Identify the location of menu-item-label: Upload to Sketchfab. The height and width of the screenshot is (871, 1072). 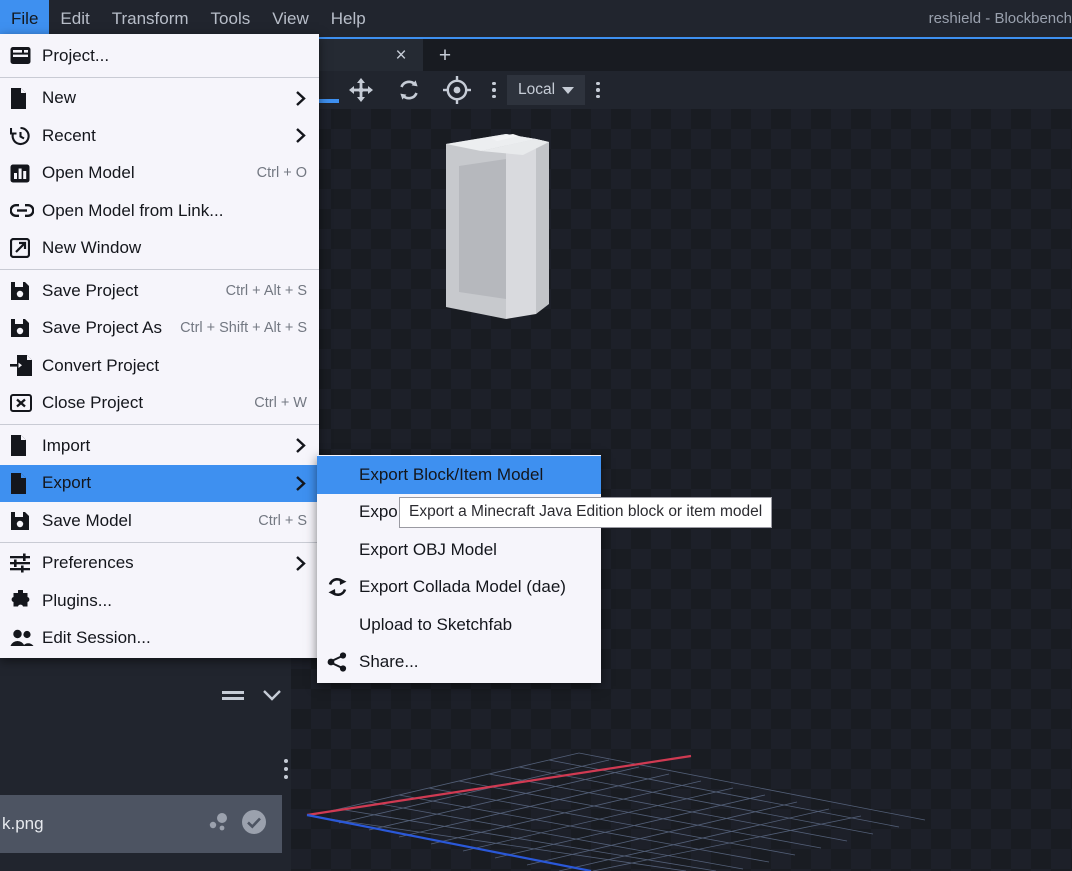
(436, 624).